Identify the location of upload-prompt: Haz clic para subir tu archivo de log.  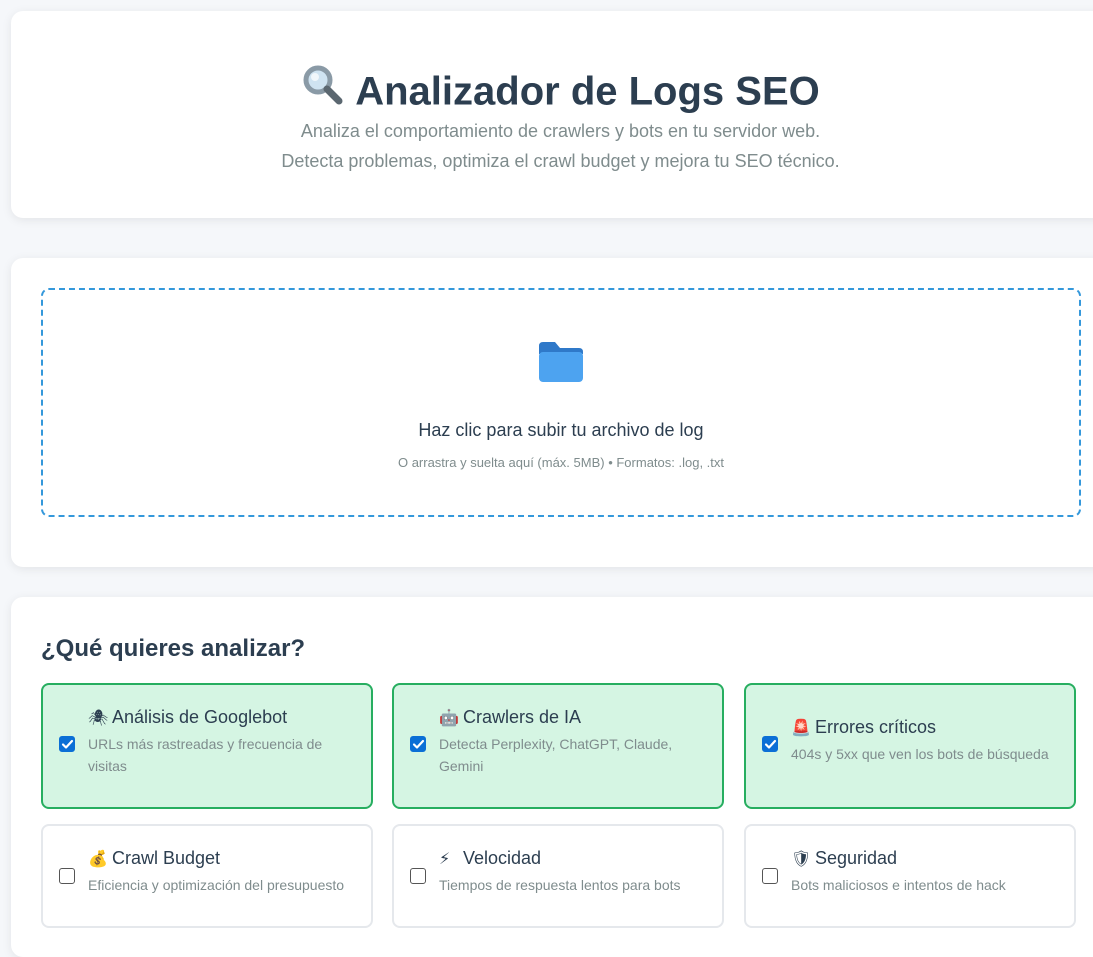
(561, 430).